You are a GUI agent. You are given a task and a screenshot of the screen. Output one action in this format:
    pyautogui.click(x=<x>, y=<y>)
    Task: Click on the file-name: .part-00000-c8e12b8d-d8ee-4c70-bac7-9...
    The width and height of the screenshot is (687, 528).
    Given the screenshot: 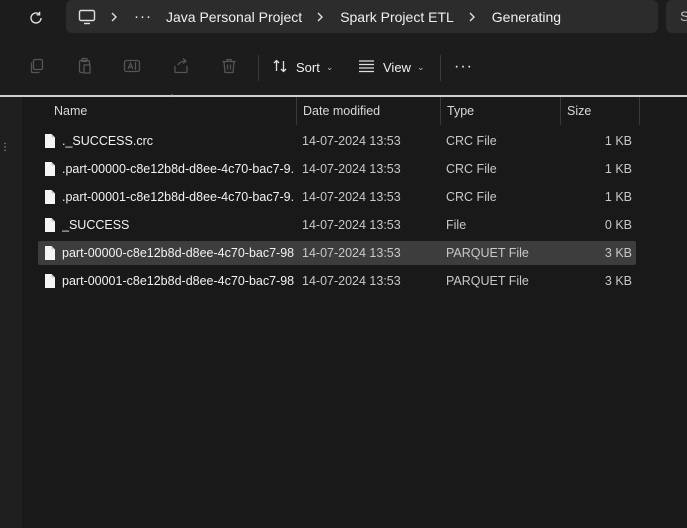 What is the action you would take?
    pyautogui.click(x=178, y=169)
    